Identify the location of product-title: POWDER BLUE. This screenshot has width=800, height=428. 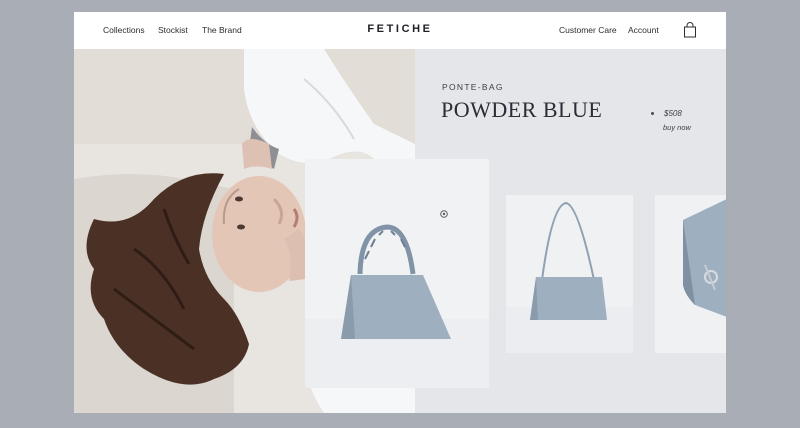
(522, 109).